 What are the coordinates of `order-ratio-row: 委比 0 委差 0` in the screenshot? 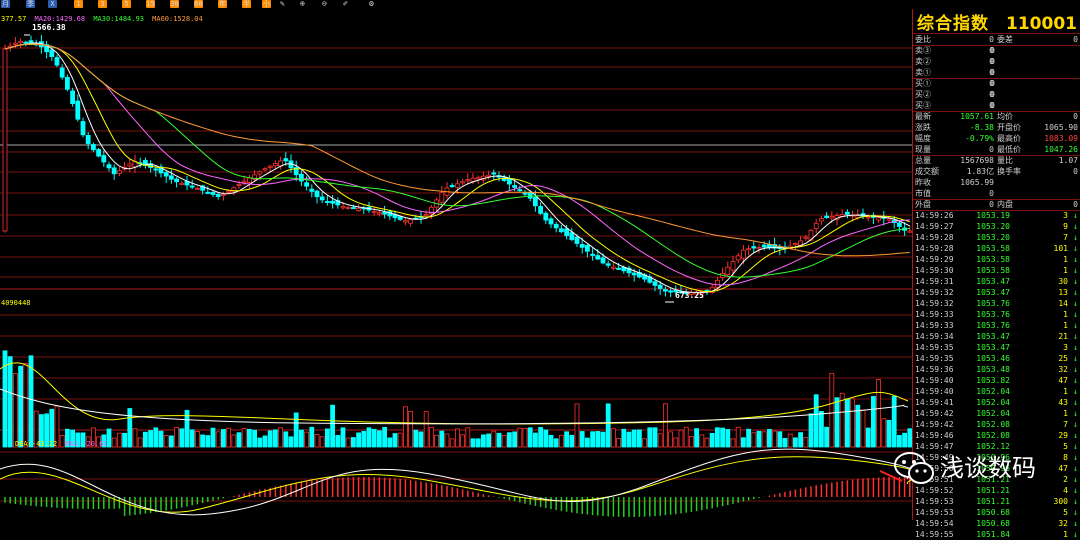 It's located at (996, 39).